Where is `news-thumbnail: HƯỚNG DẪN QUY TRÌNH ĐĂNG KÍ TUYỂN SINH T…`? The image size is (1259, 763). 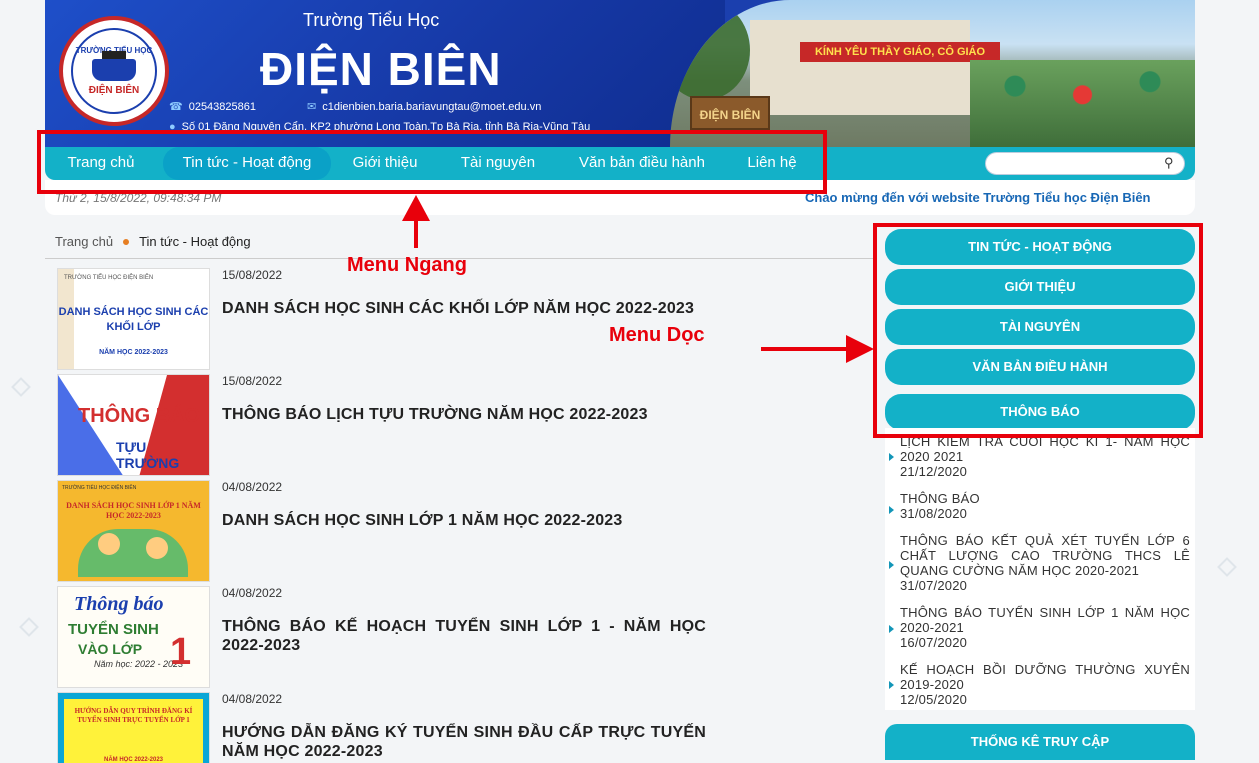 news-thumbnail: HƯỚNG DẪN QUY TRÌNH ĐĂNG KÍ TUYỂN SINH T… is located at coordinates (133, 727).